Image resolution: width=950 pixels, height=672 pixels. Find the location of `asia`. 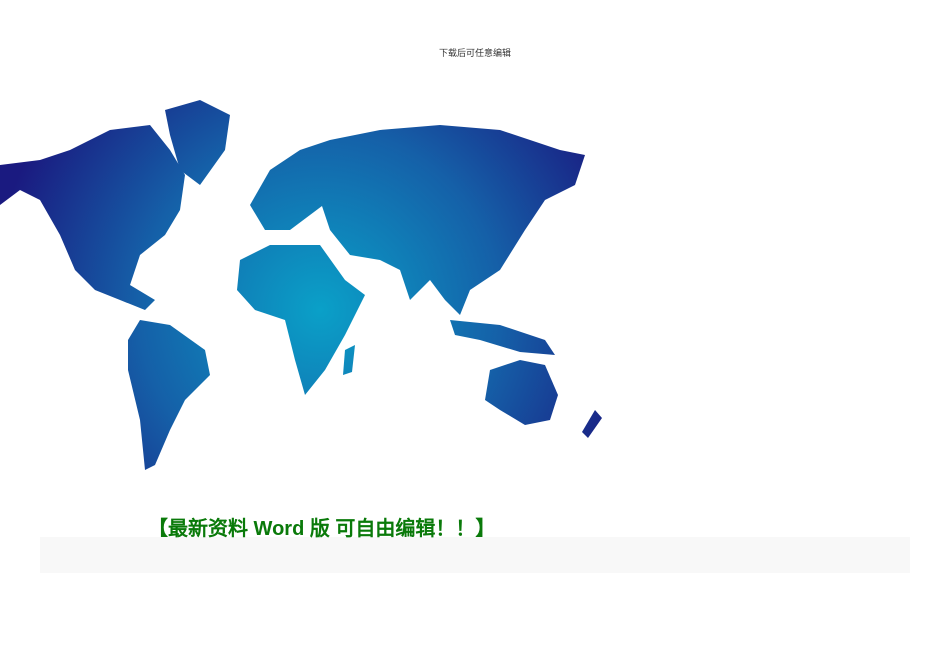

asia is located at coordinates (452, 220).